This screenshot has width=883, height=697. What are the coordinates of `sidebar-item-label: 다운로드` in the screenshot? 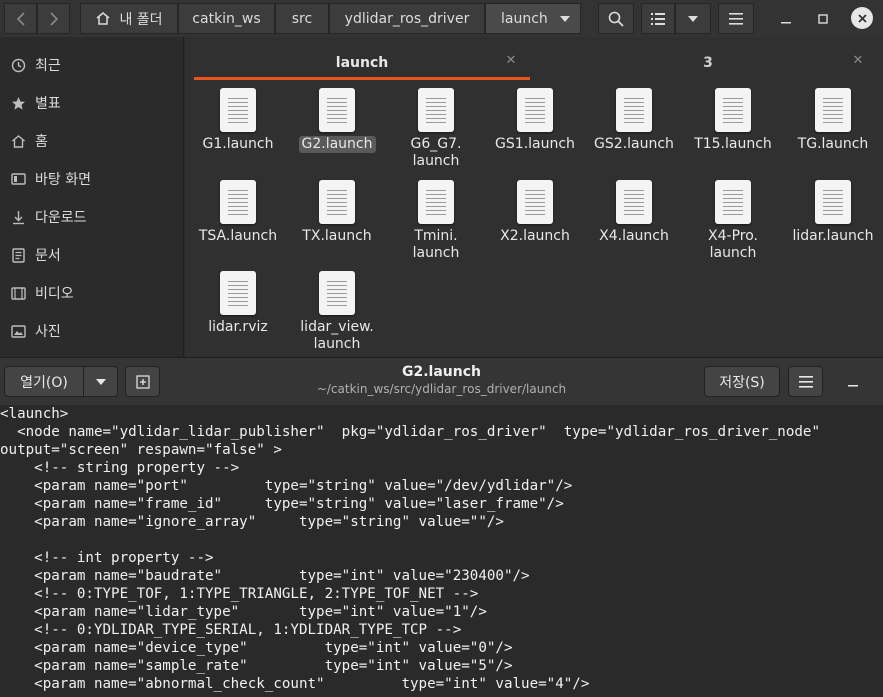 It's located at (61, 218).